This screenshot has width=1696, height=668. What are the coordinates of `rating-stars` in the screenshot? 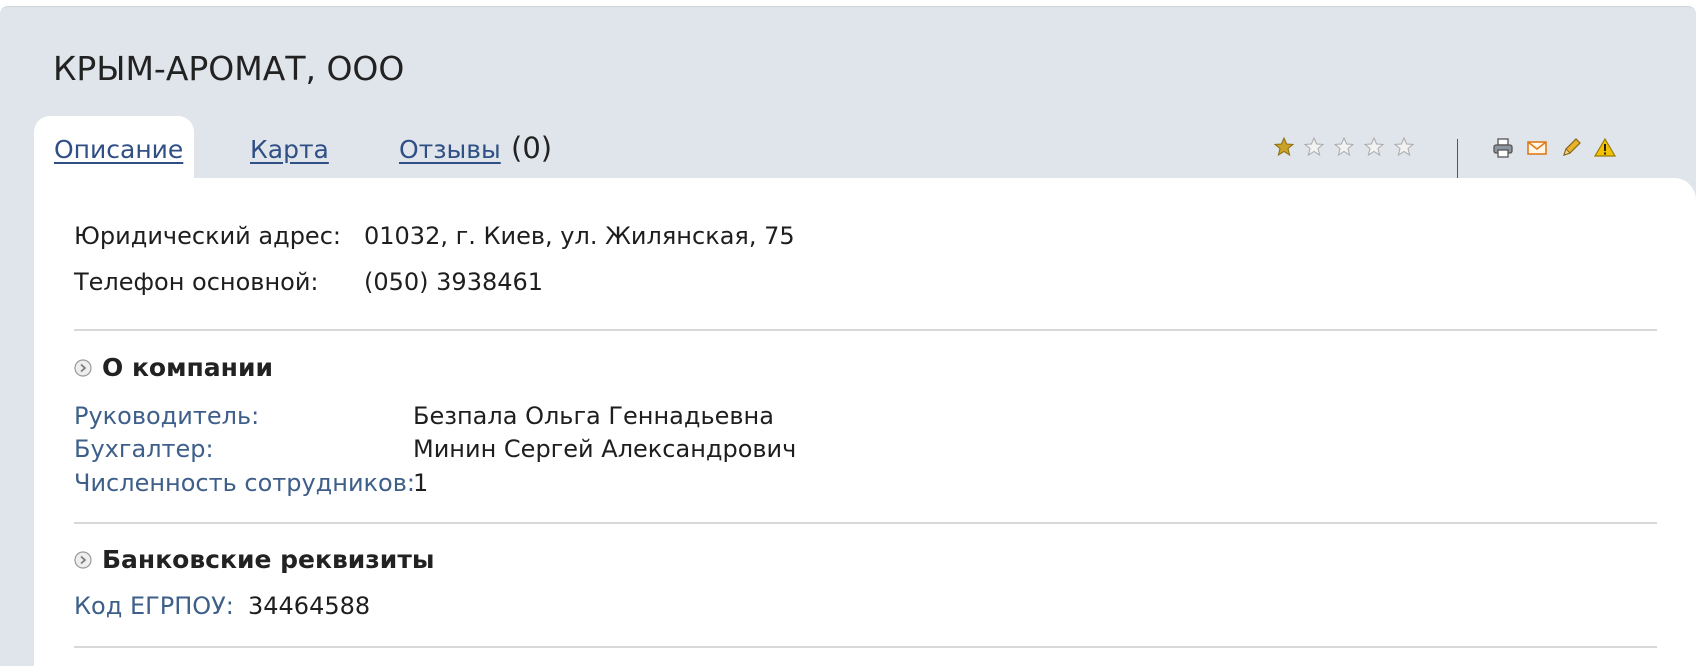 It's located at (1344, 147).